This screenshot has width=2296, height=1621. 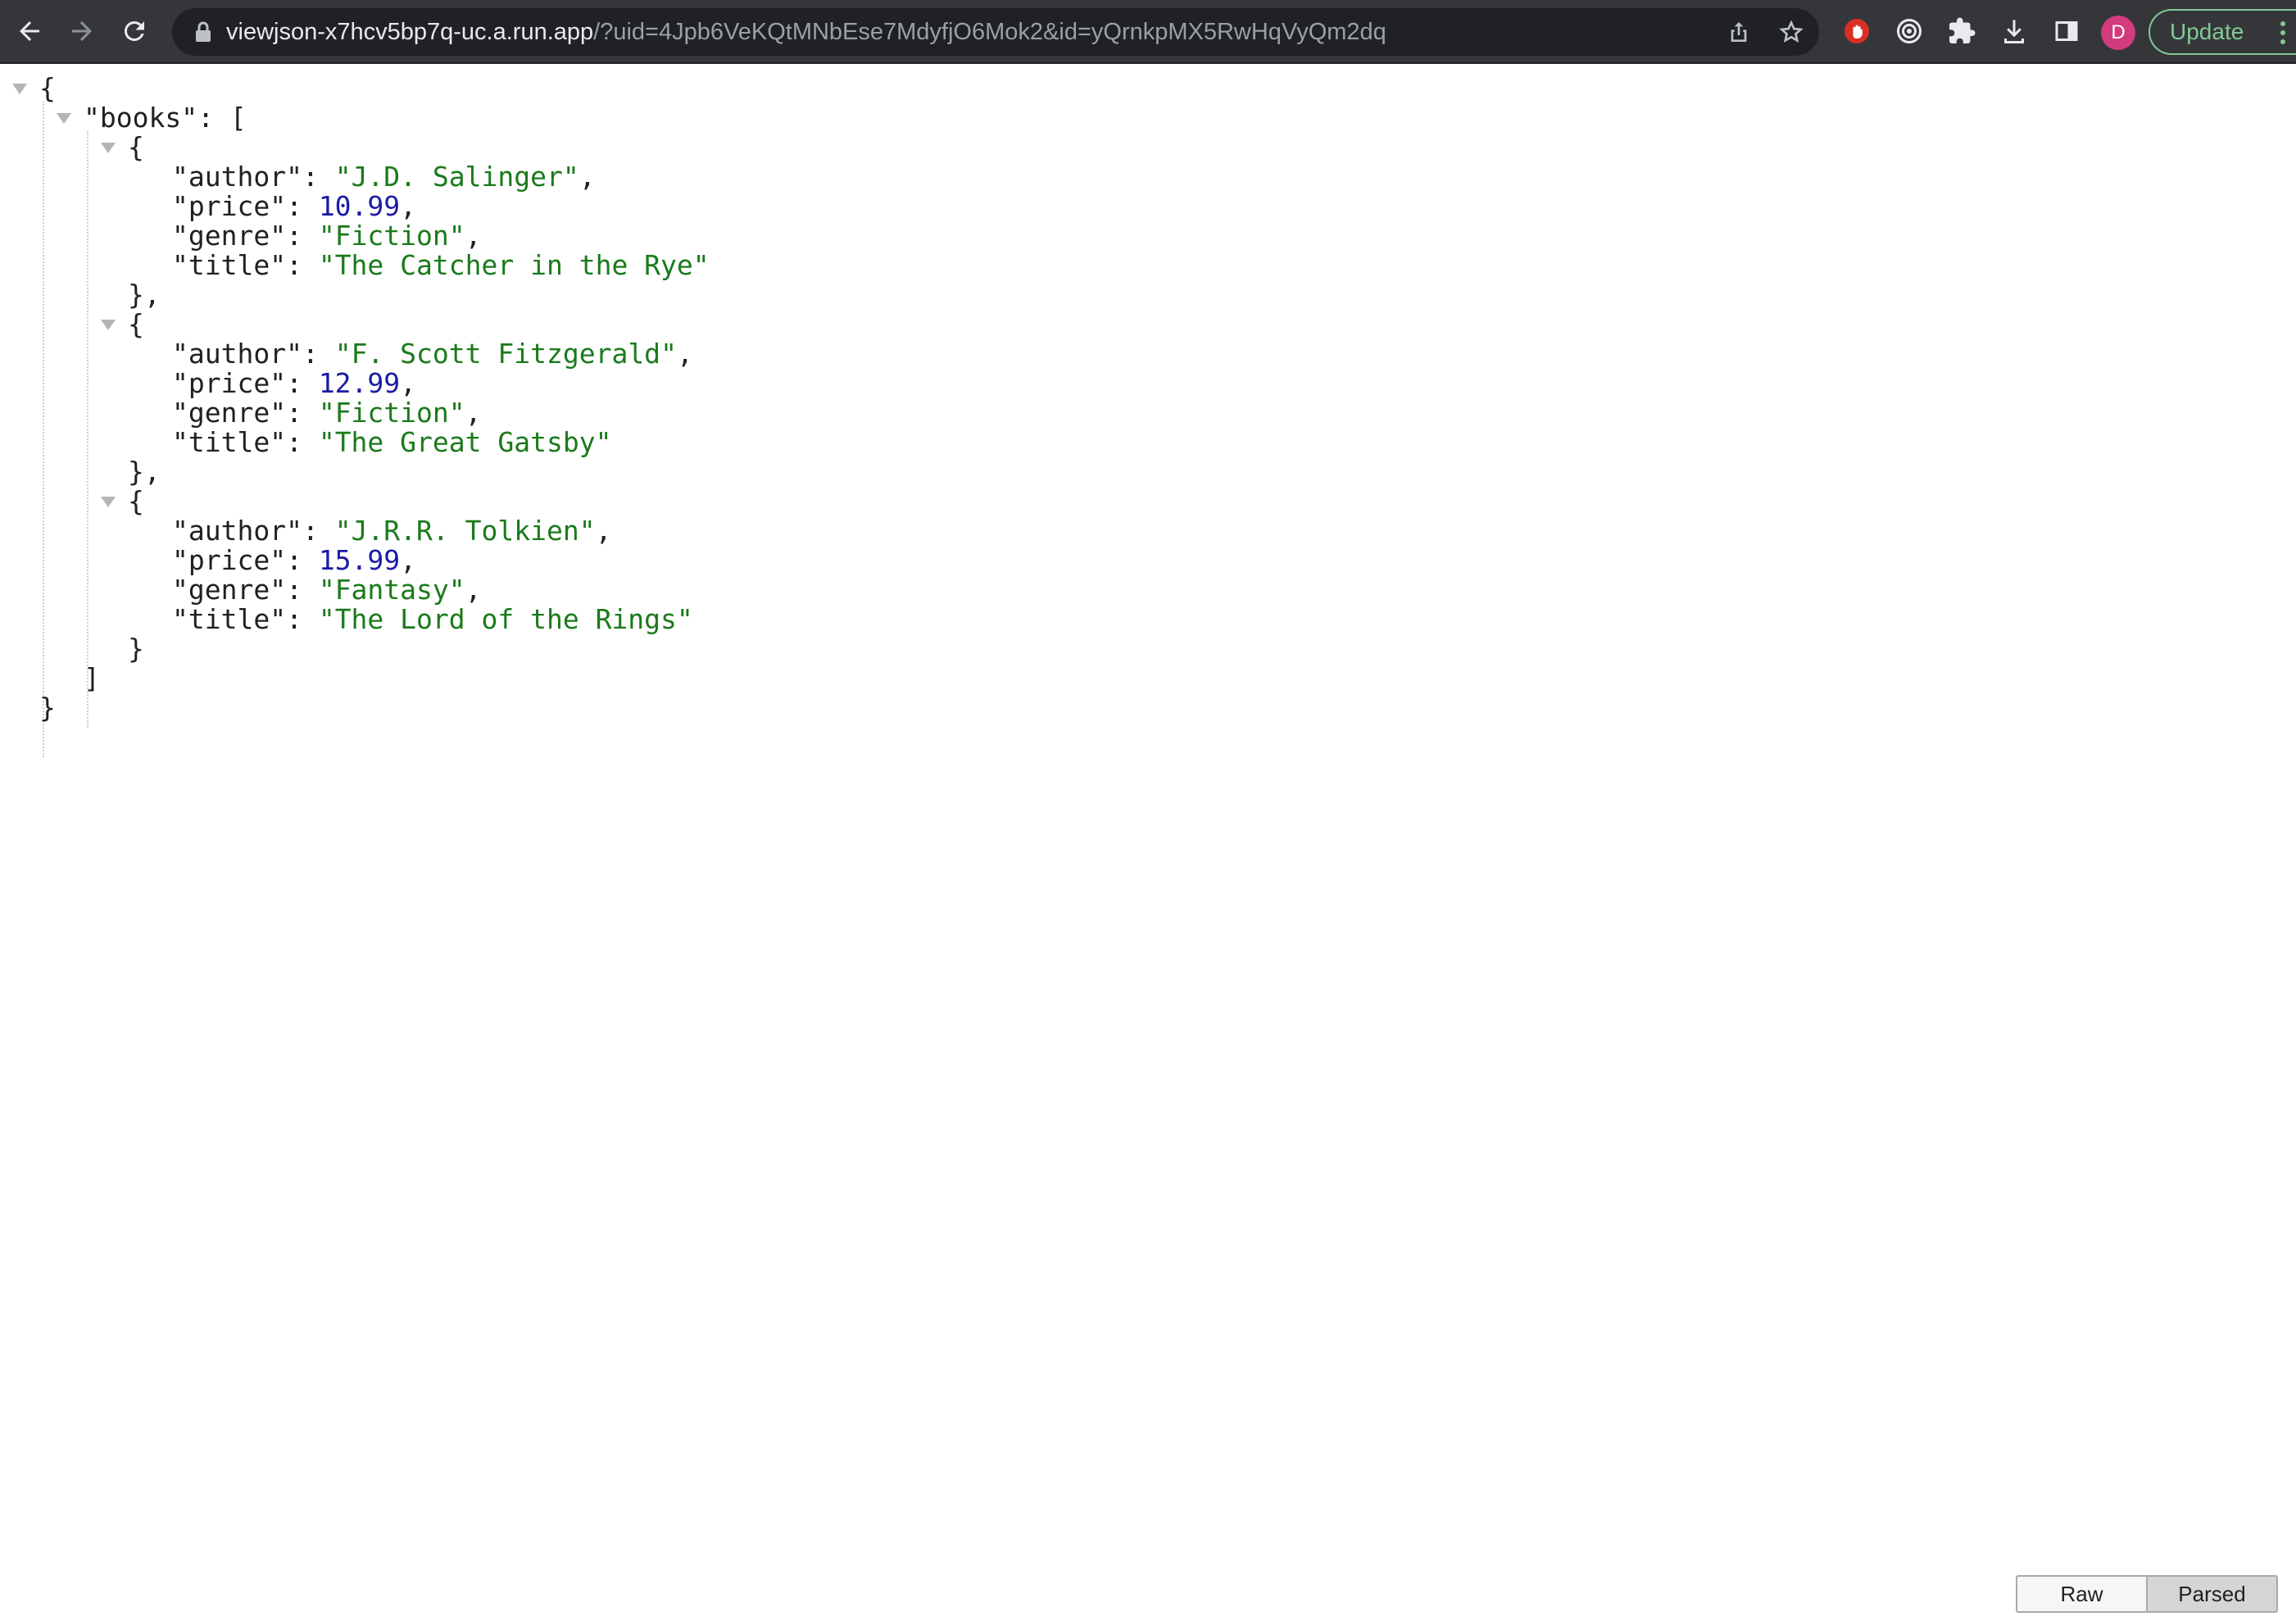 What do you see at coordinates (465, 531) in the screenshot?
I see `author-value: J.R.R. Tolkien` at bounding box center [465, 531].